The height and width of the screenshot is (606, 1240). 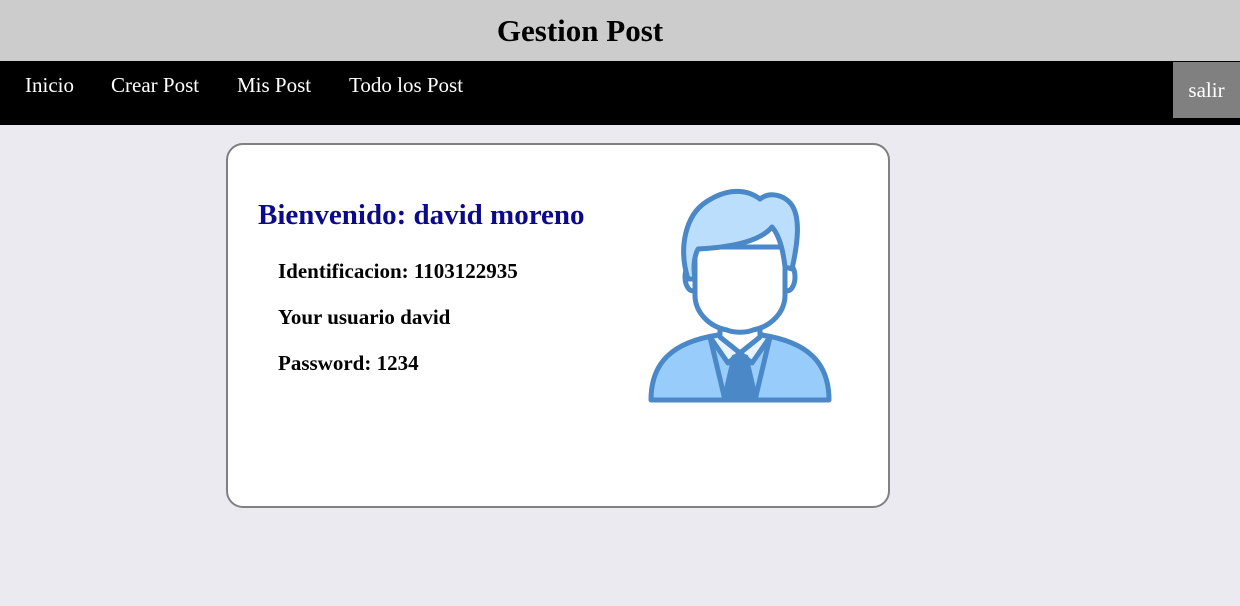 I want to click on nav-link-crear-post: Crear Post, so click(x=155, y=85).